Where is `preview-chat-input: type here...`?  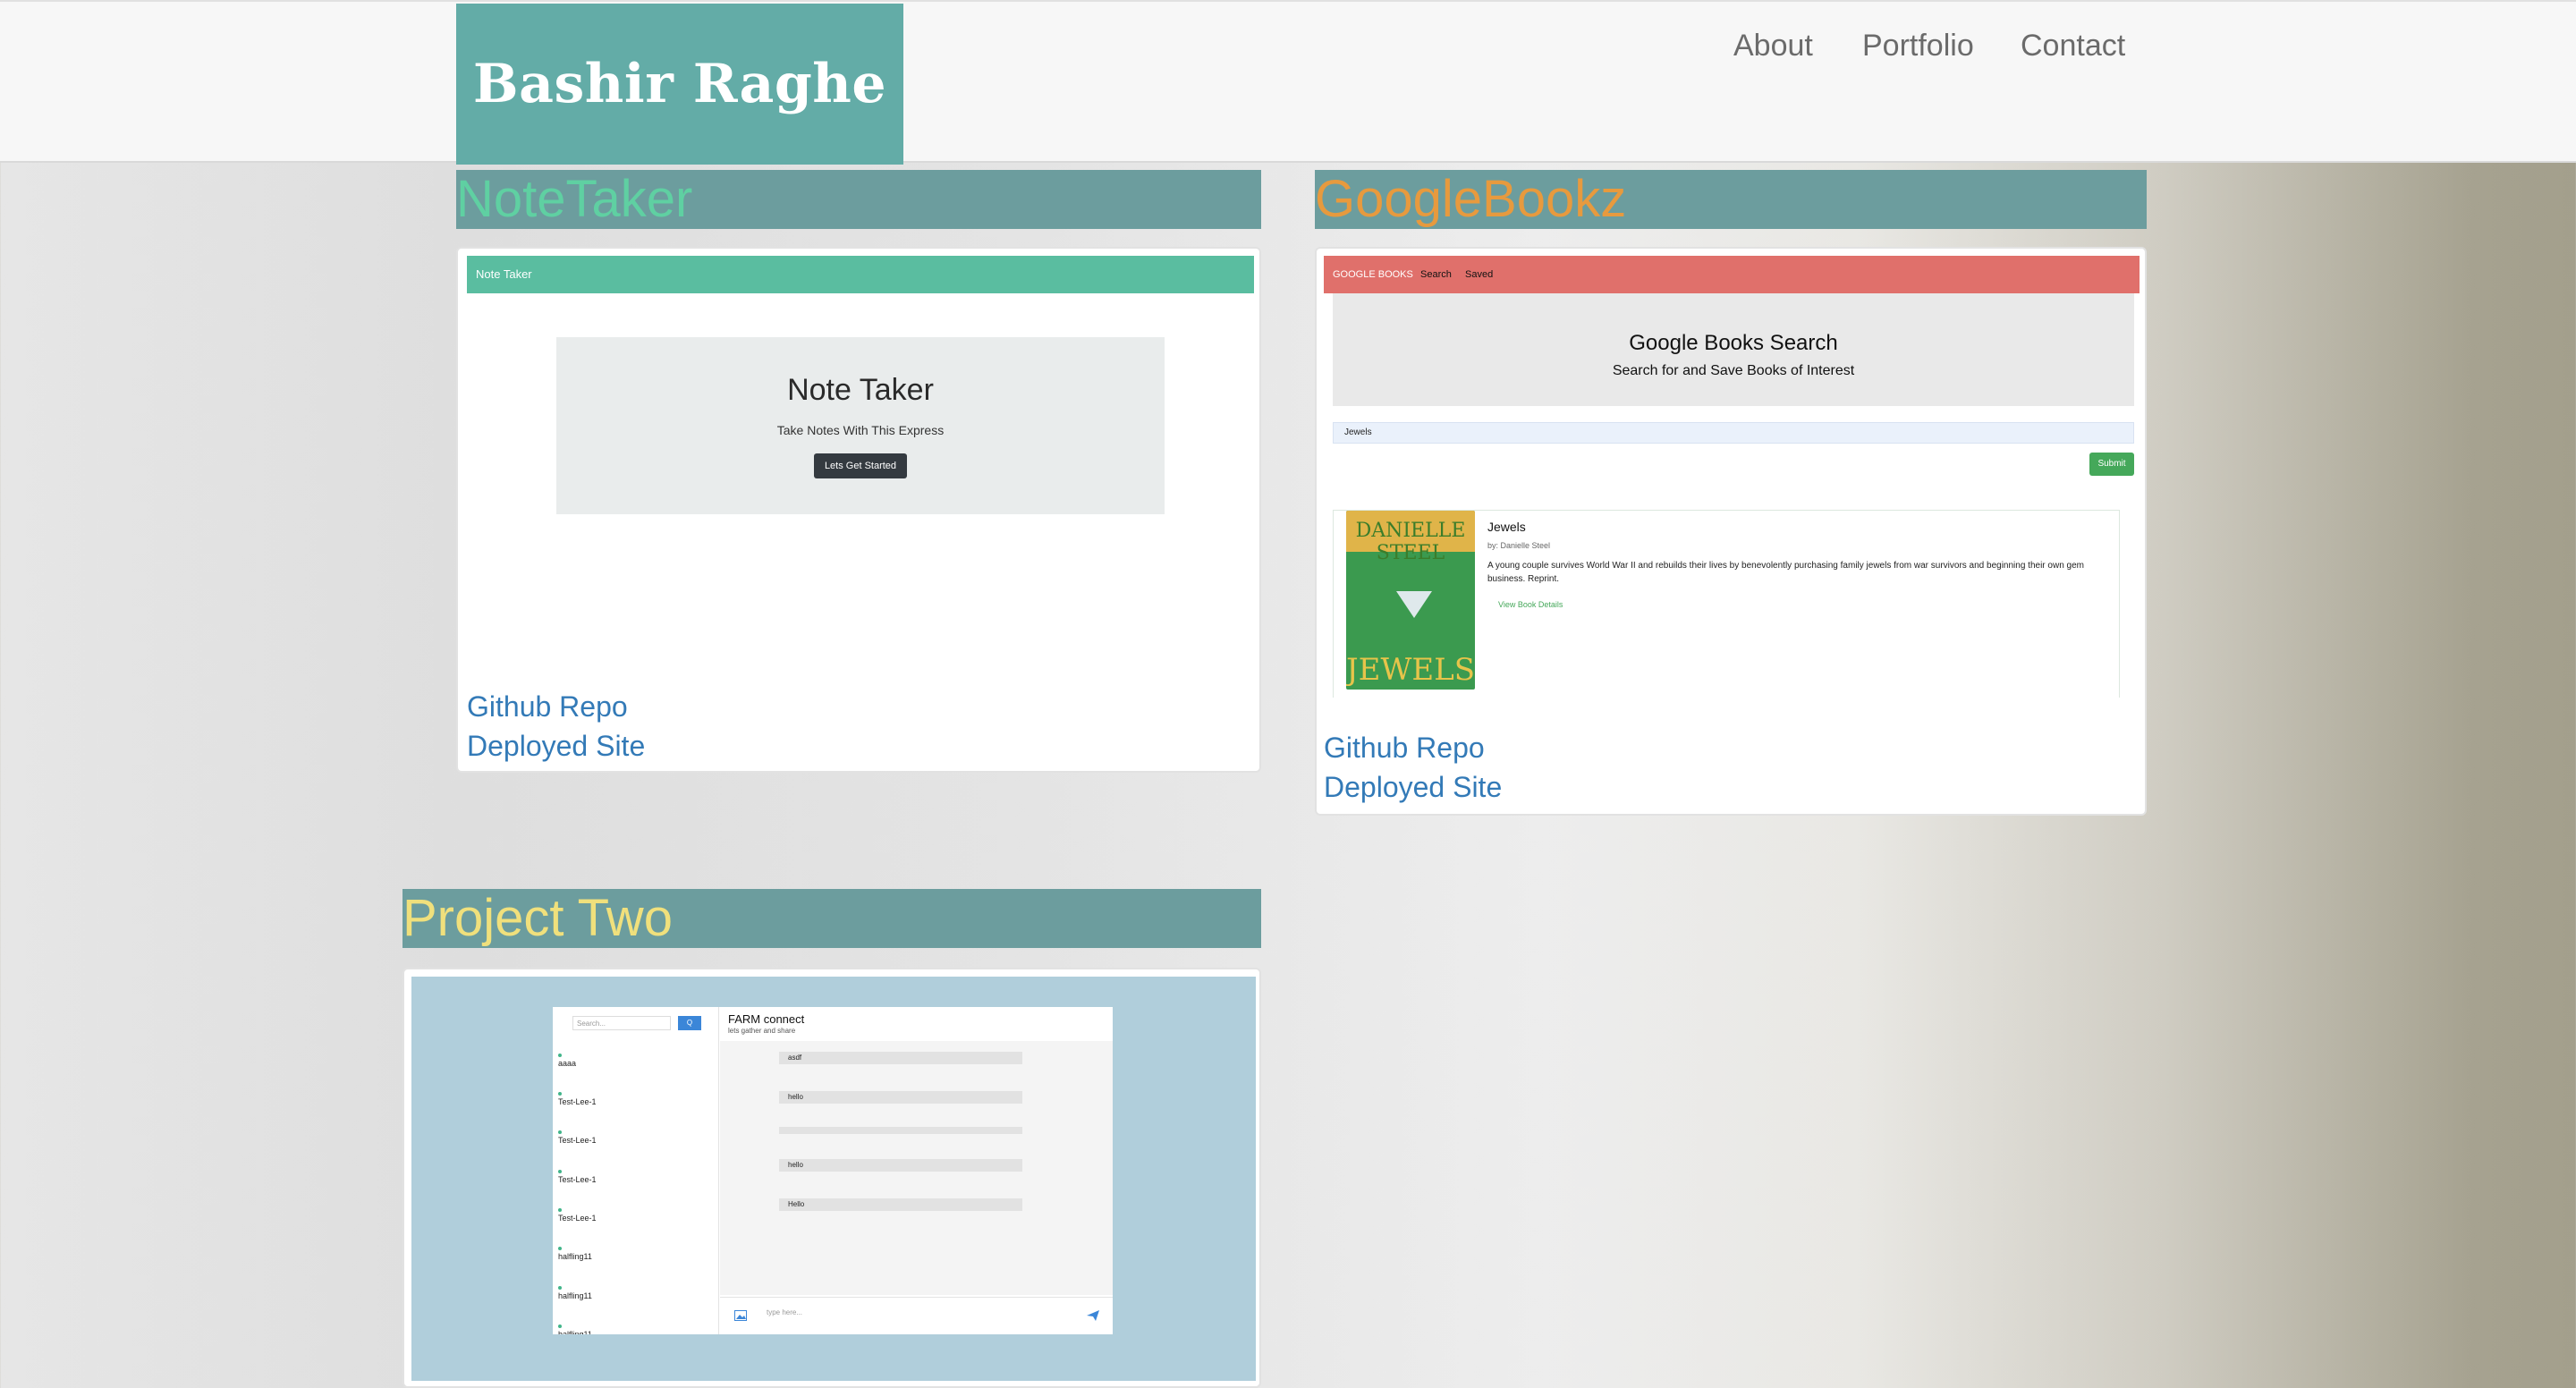
preview-chat-input: type here... is located at coordinates (916, 1316).